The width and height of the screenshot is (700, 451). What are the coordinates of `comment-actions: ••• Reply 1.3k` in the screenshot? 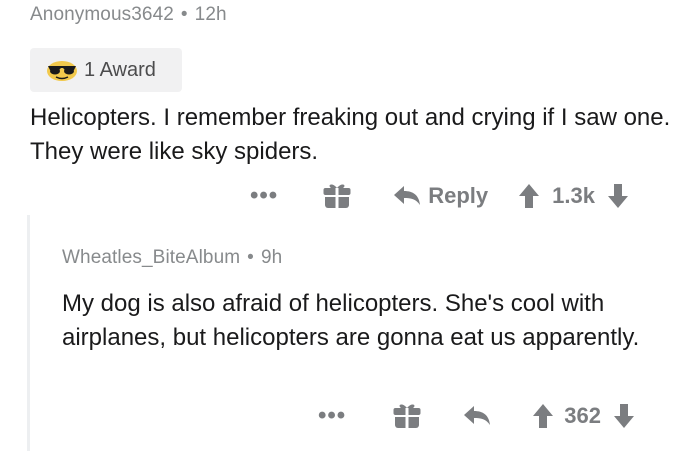 It's located at (439, 196).